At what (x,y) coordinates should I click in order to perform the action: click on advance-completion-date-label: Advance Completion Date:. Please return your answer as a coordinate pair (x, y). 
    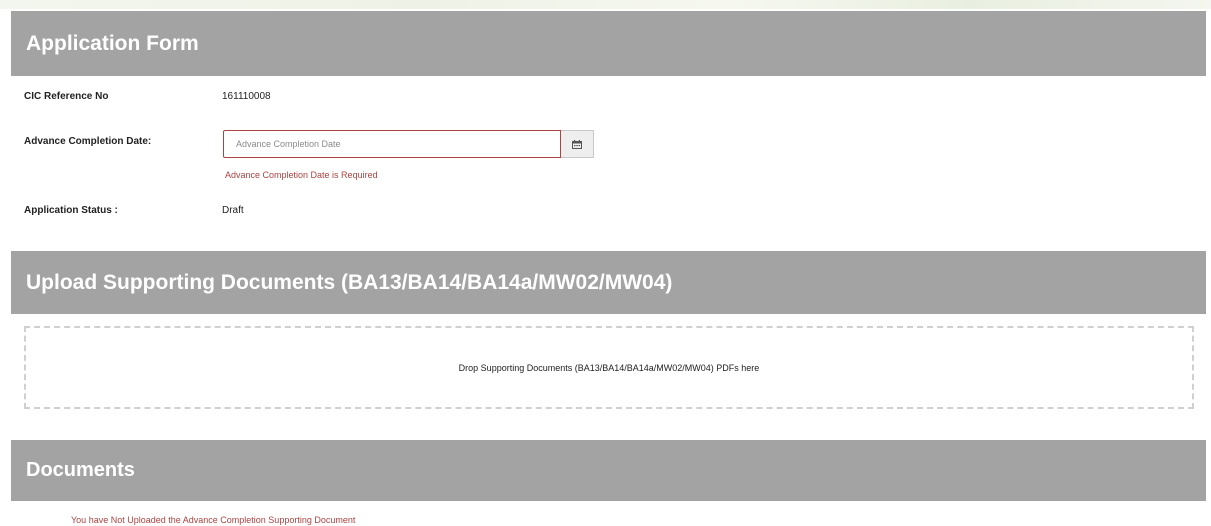
    Looking at the image, I should click on (88, 141).